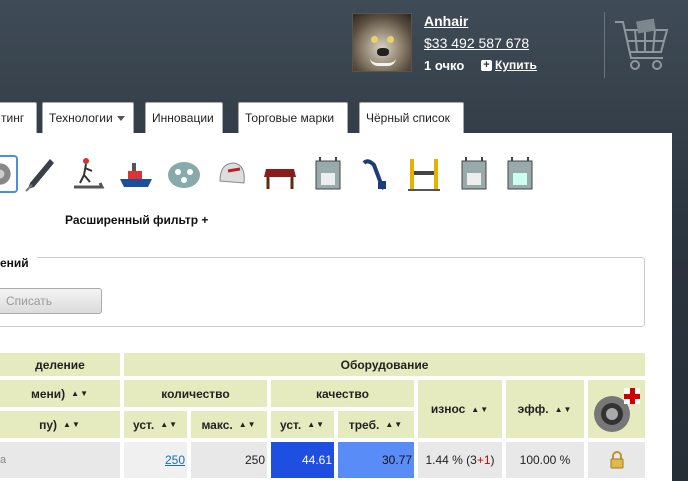  I want to click on lock-icon, so click(617, 460).